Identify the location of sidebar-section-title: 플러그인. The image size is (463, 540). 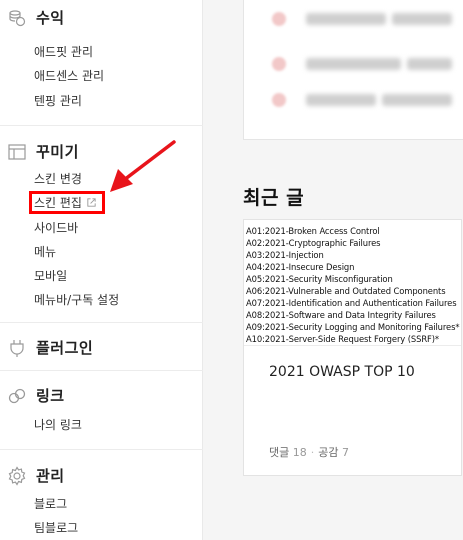
(65, 348).